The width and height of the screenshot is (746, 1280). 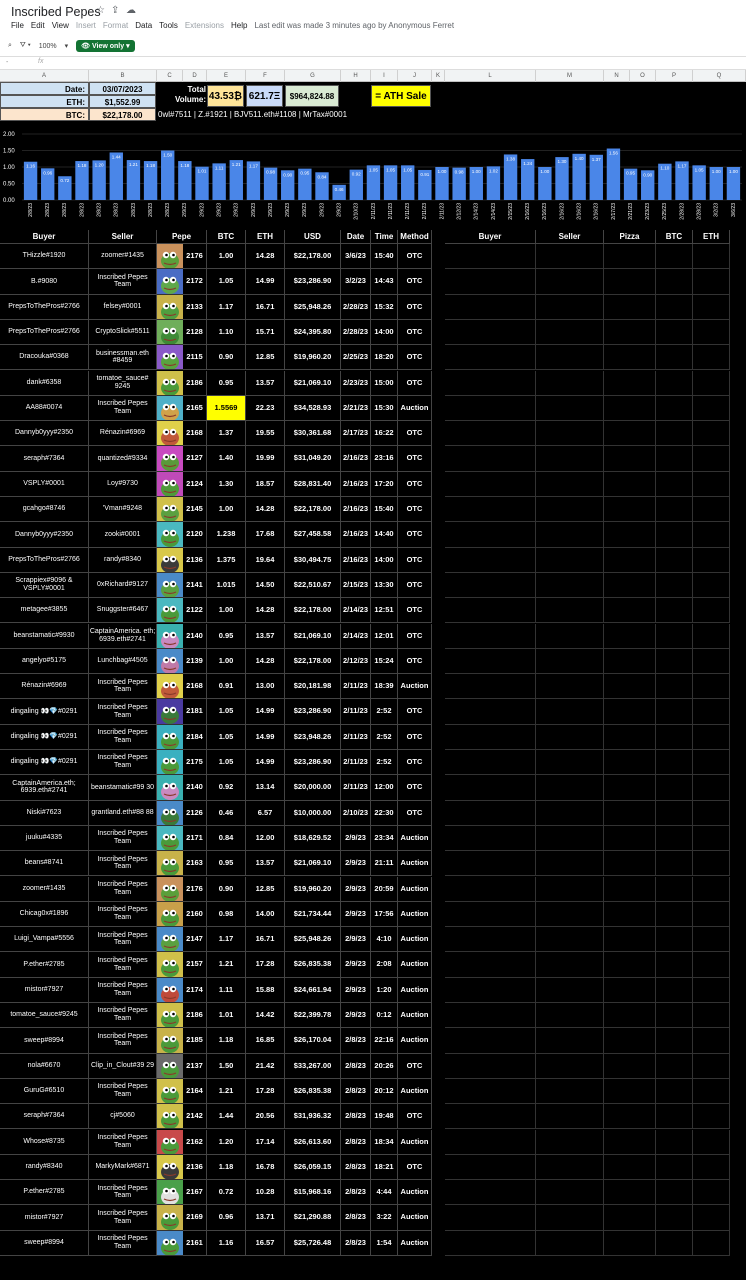 What do you see at coordinates (313, 1193) in the screenshot?
I see `cell-usd: $15,968.16` at bounding box center [313, 1193].